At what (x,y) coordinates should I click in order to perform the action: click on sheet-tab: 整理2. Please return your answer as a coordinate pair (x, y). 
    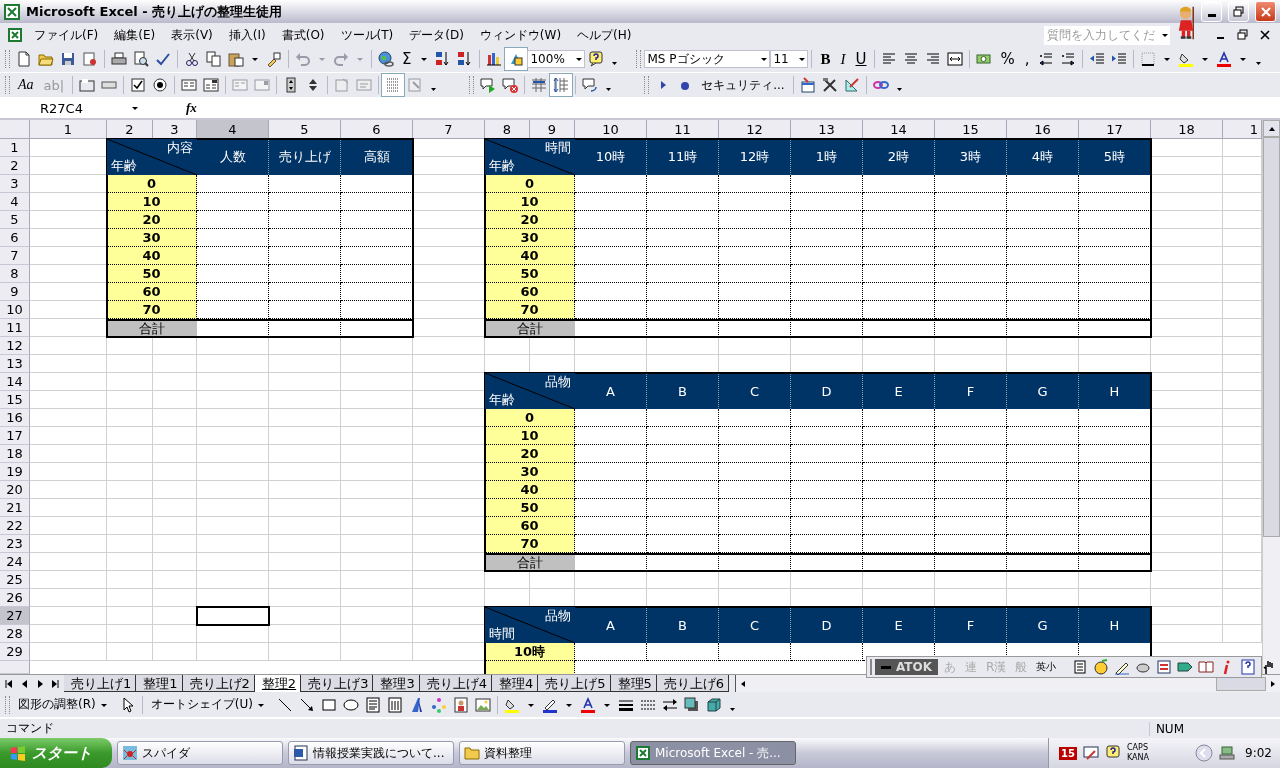
    Looking at the image, I should click on (278, 684).